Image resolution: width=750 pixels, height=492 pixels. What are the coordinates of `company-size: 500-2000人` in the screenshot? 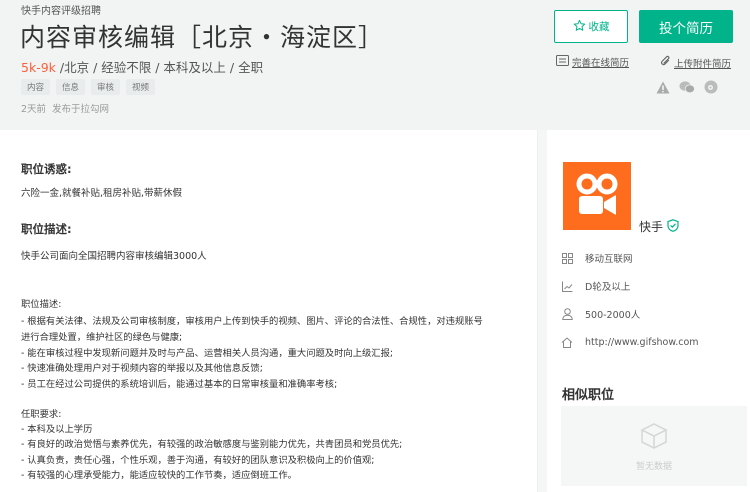 It's located at (600, 314).